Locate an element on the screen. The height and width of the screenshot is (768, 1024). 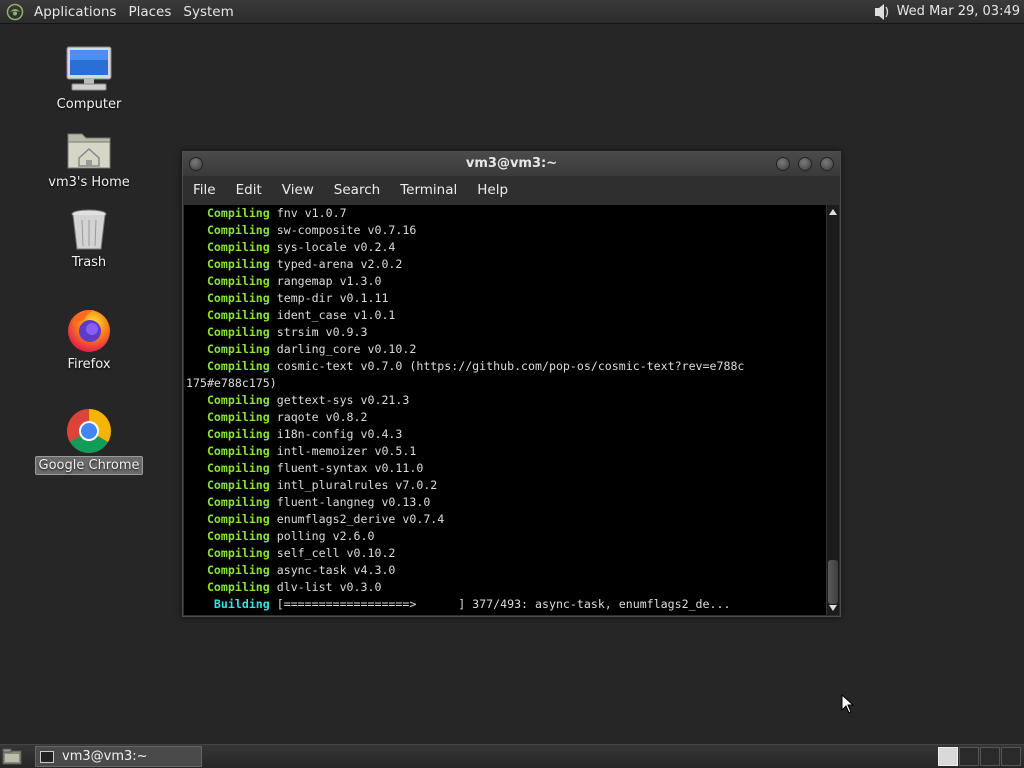
window-titlebar: vm3@vm3:~ is located at coordinates (511, 164).